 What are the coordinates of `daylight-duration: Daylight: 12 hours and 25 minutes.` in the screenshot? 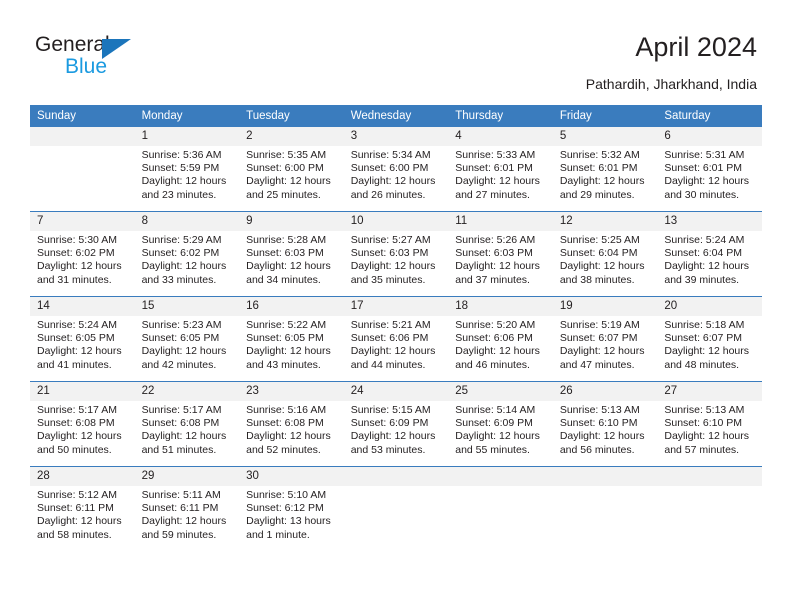 It's located at (288, 188).